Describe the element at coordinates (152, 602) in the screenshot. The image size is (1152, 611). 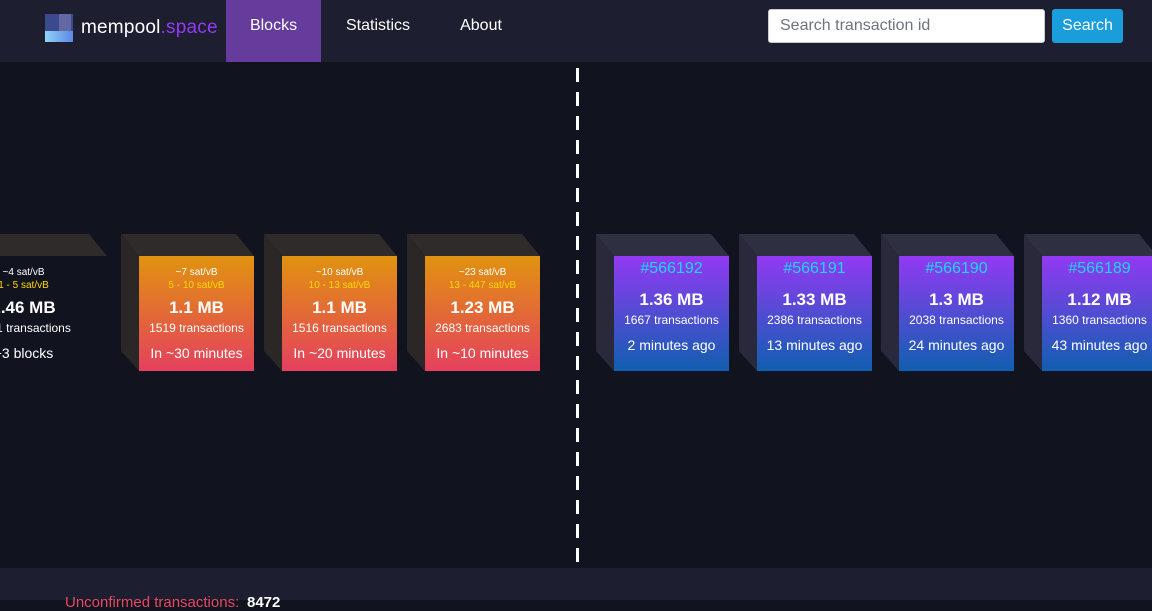
I see `unconfirmed-tx-label: Unconfirmed transactions:` at that location.